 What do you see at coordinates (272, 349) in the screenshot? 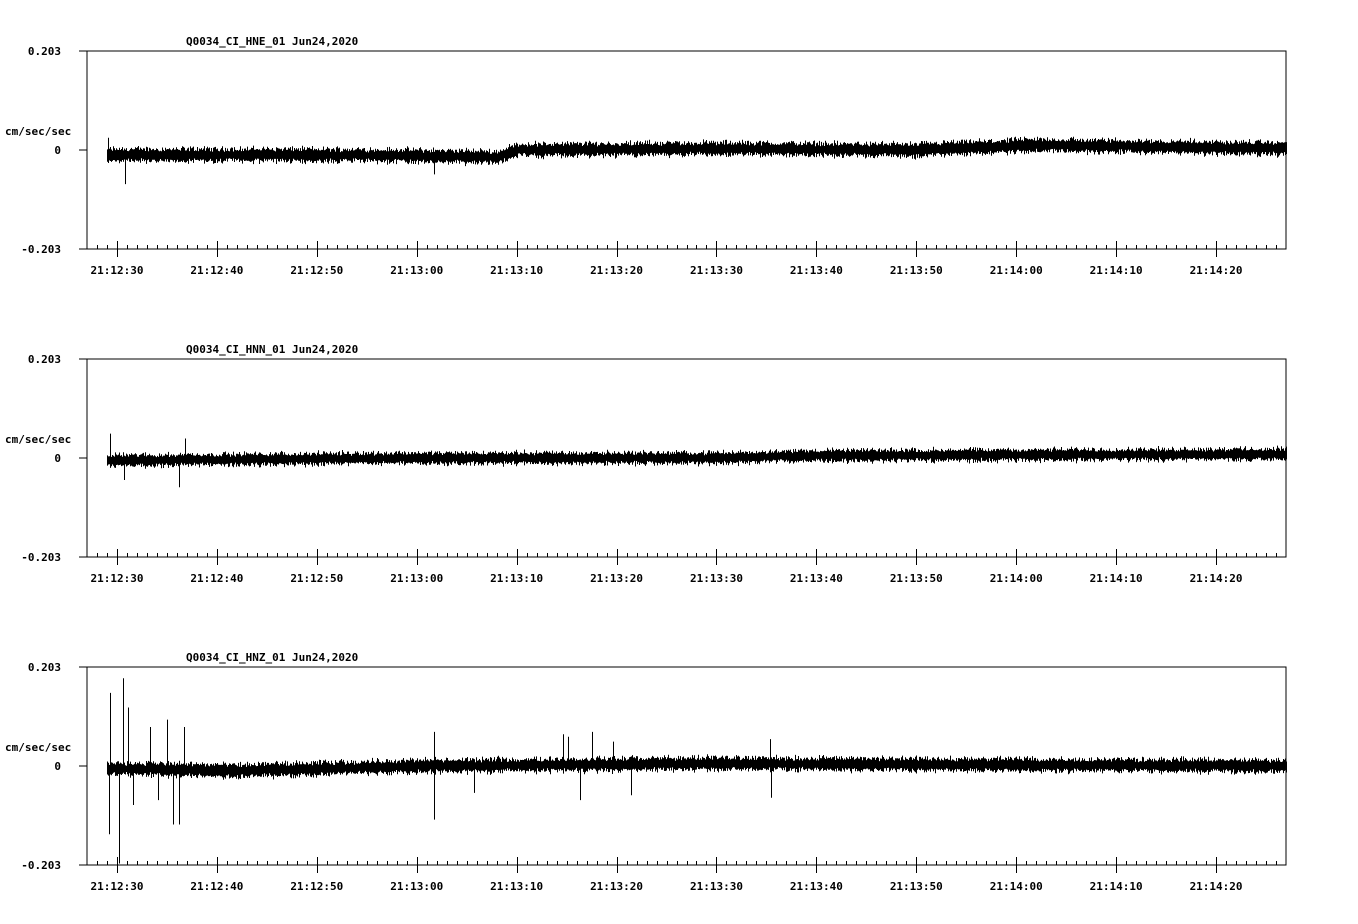
I see `panel-title: Q0034_CI_HNN_01 Jun24,2020` at bounding box center [272, 349].